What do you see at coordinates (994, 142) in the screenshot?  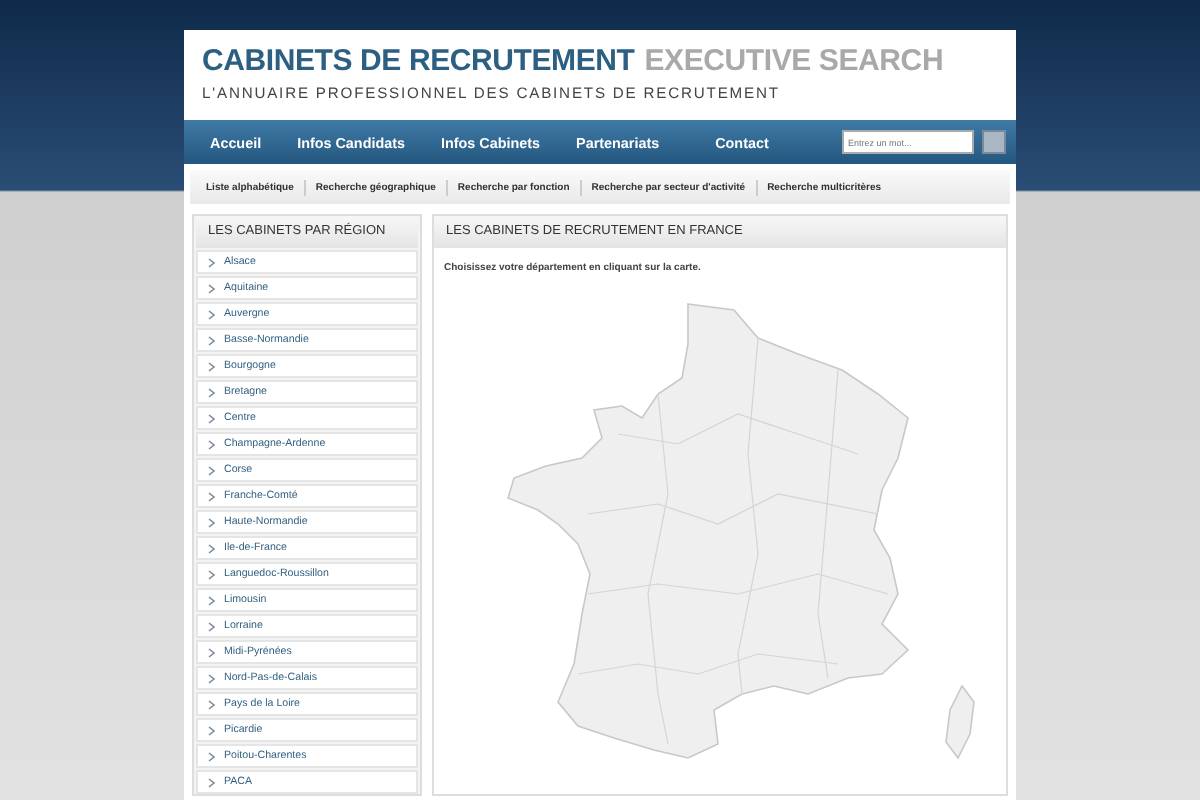 I see `search-button` at bounding box center [994, 142].